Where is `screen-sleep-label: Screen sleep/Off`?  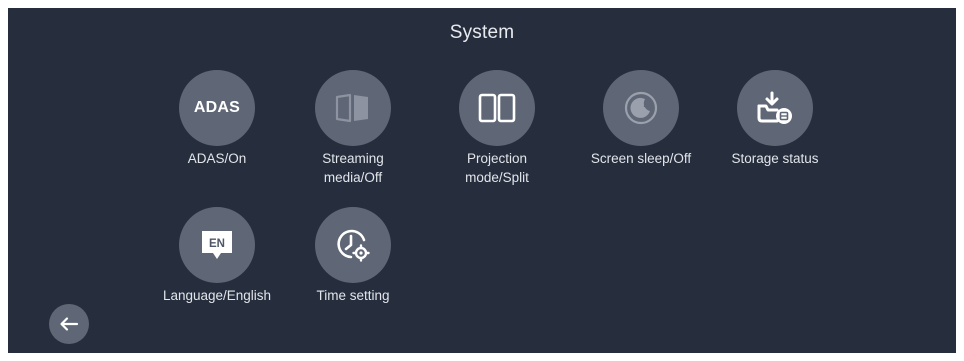
screen-sleep-label: Screen sleep/Off is located at coordinates (641, 158).